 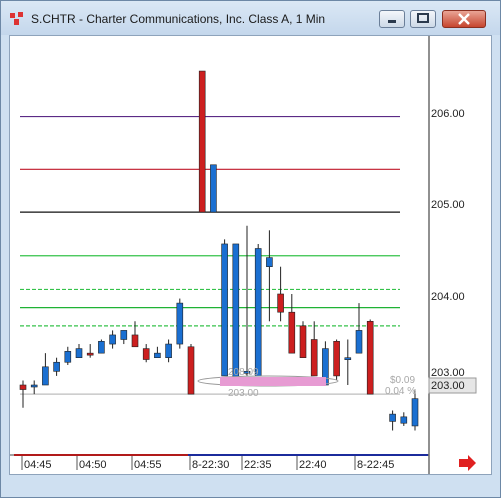 I want to click on time-tick: 8-22:30, so click(x=210, y=465).